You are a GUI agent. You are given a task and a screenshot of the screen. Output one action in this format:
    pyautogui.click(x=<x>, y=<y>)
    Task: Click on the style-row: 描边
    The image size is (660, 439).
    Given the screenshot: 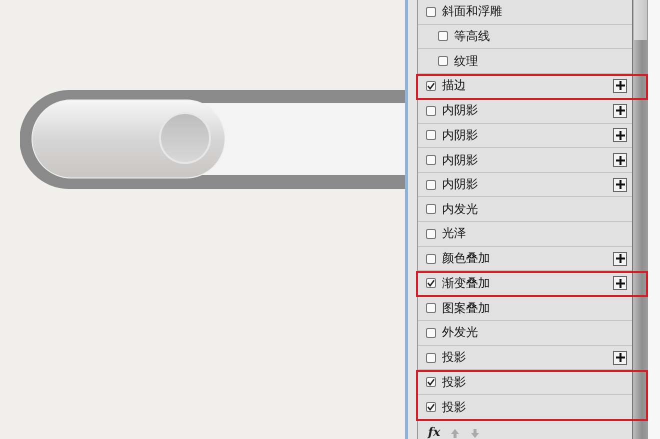 What is the action you would take?
    pyautogui.click(x=525, y=86)
    